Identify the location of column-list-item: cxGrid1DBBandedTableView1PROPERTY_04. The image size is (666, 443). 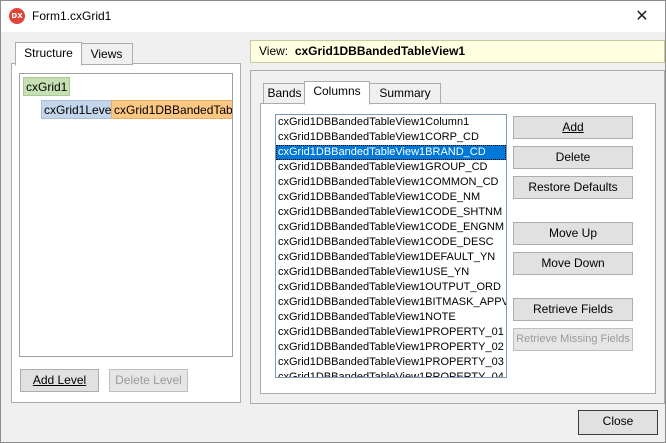
(391, 373).